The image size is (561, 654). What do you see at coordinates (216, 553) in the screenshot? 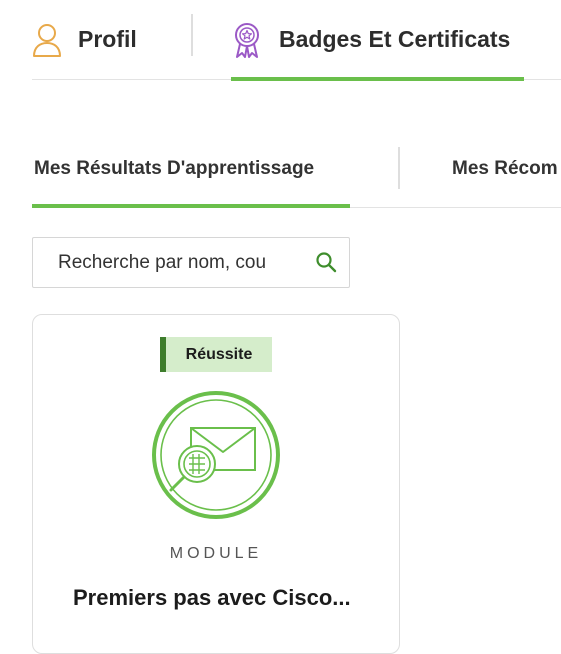
I see `card-type-label: MODULE` at bounding box center [216, 553].